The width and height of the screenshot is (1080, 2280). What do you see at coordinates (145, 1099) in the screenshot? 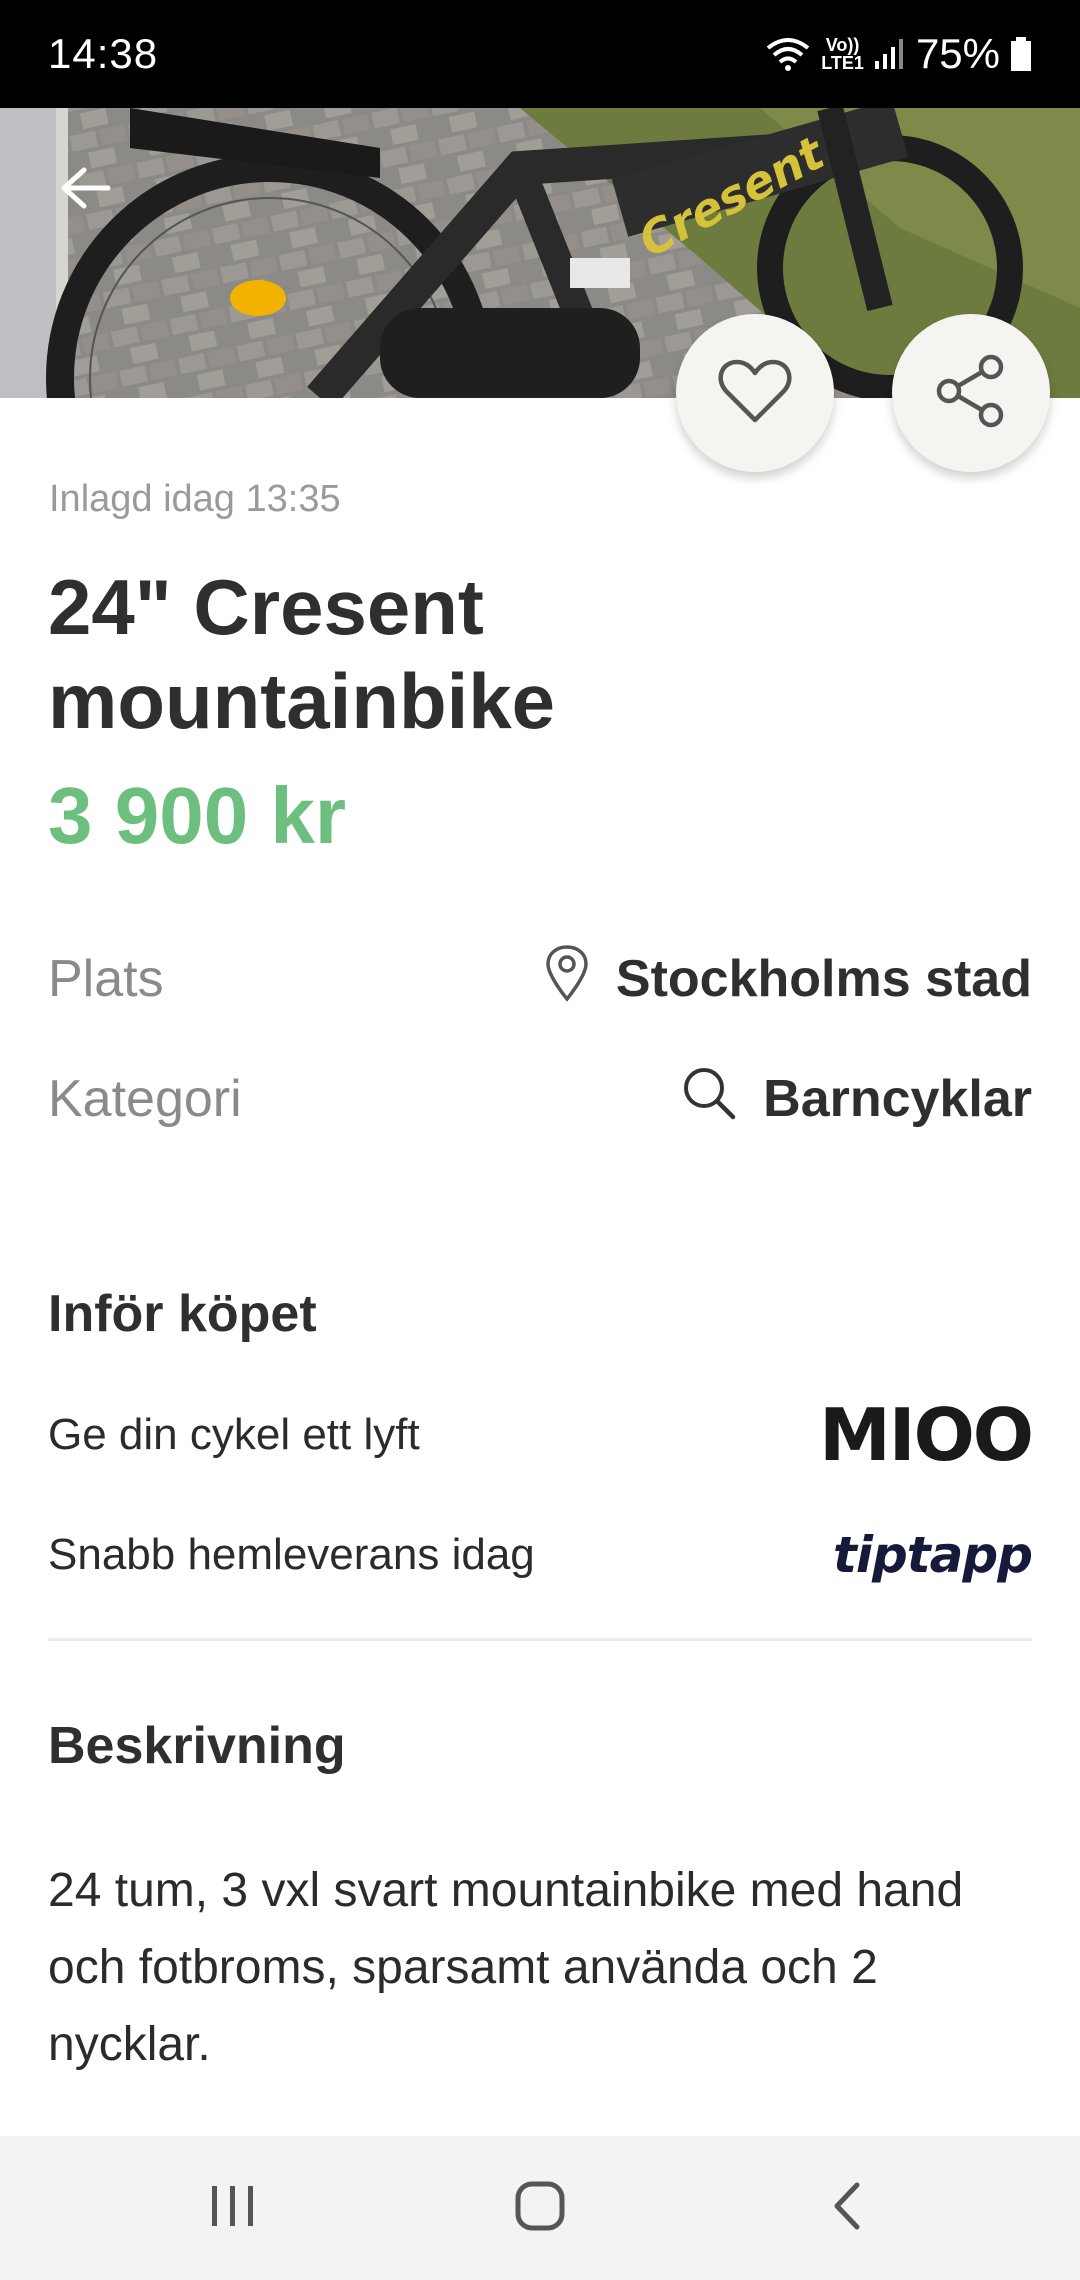
I see `category-label: Kategori` at bounding box center [145, 1099].